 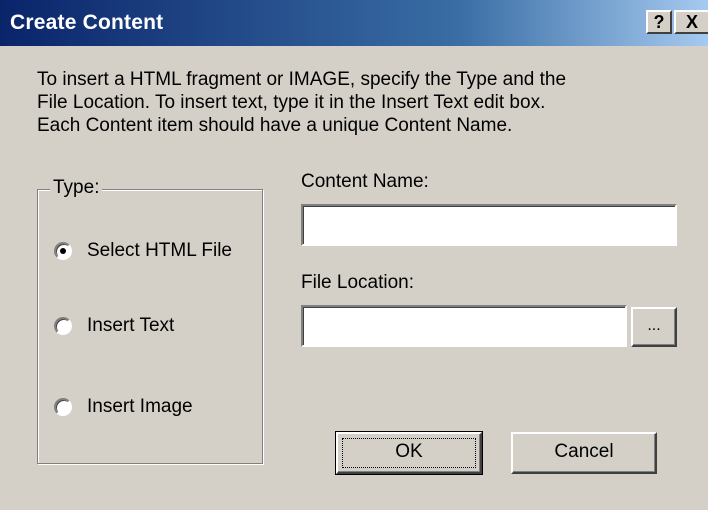 I want to click on file-location-input, so click(x=464, y=326).